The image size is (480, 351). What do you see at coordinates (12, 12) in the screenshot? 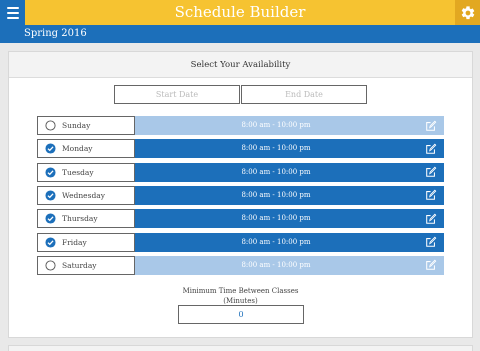
I see `menu-button` at bounding box center [12, 12].